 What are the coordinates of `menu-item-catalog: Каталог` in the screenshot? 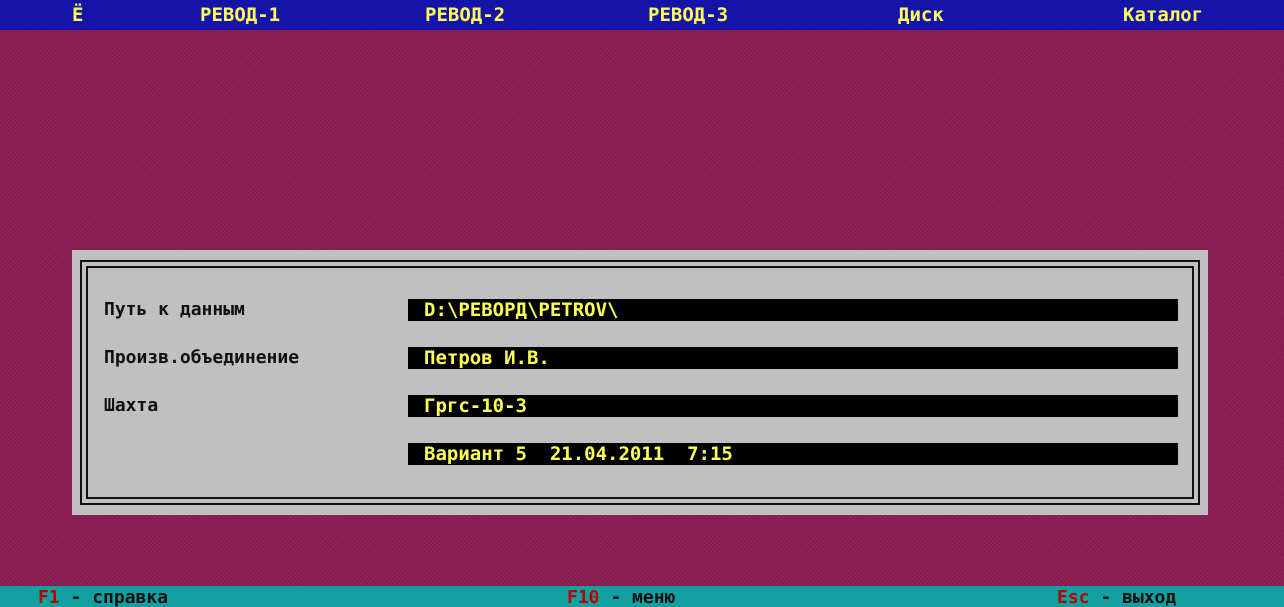 It's located at (1163, 15).